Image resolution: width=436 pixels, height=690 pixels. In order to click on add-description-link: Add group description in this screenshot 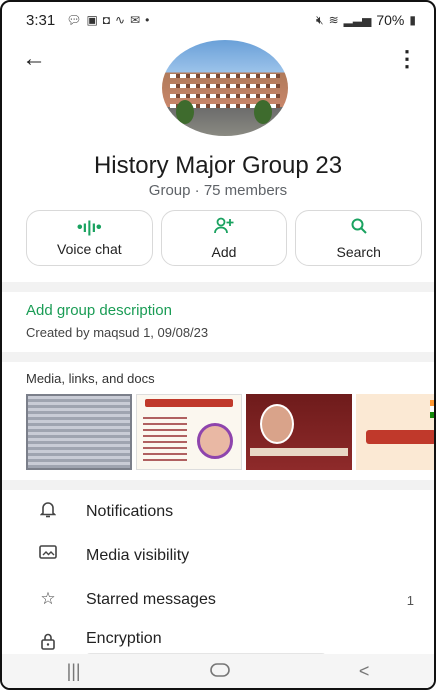, I will do `click(99, 310)`.